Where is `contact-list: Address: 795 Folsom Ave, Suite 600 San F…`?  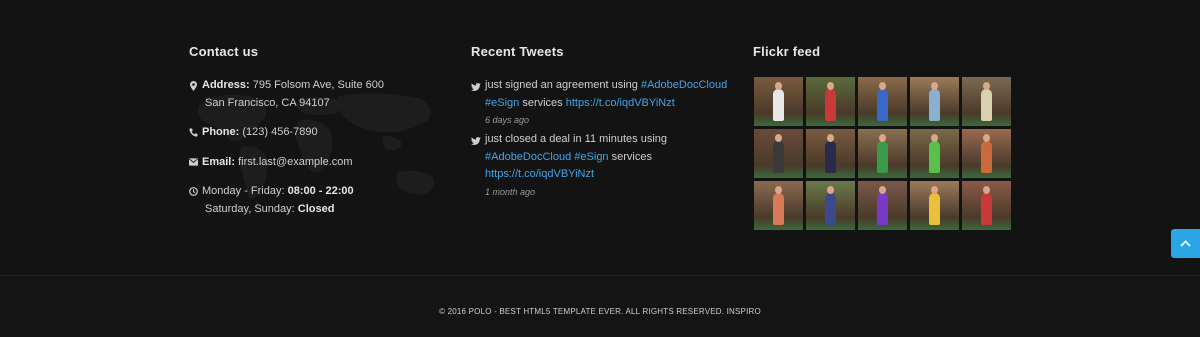 contact-list: Address: 795 Folsom Ave, Suite 600 San F… is located at coordinates (319, 153).